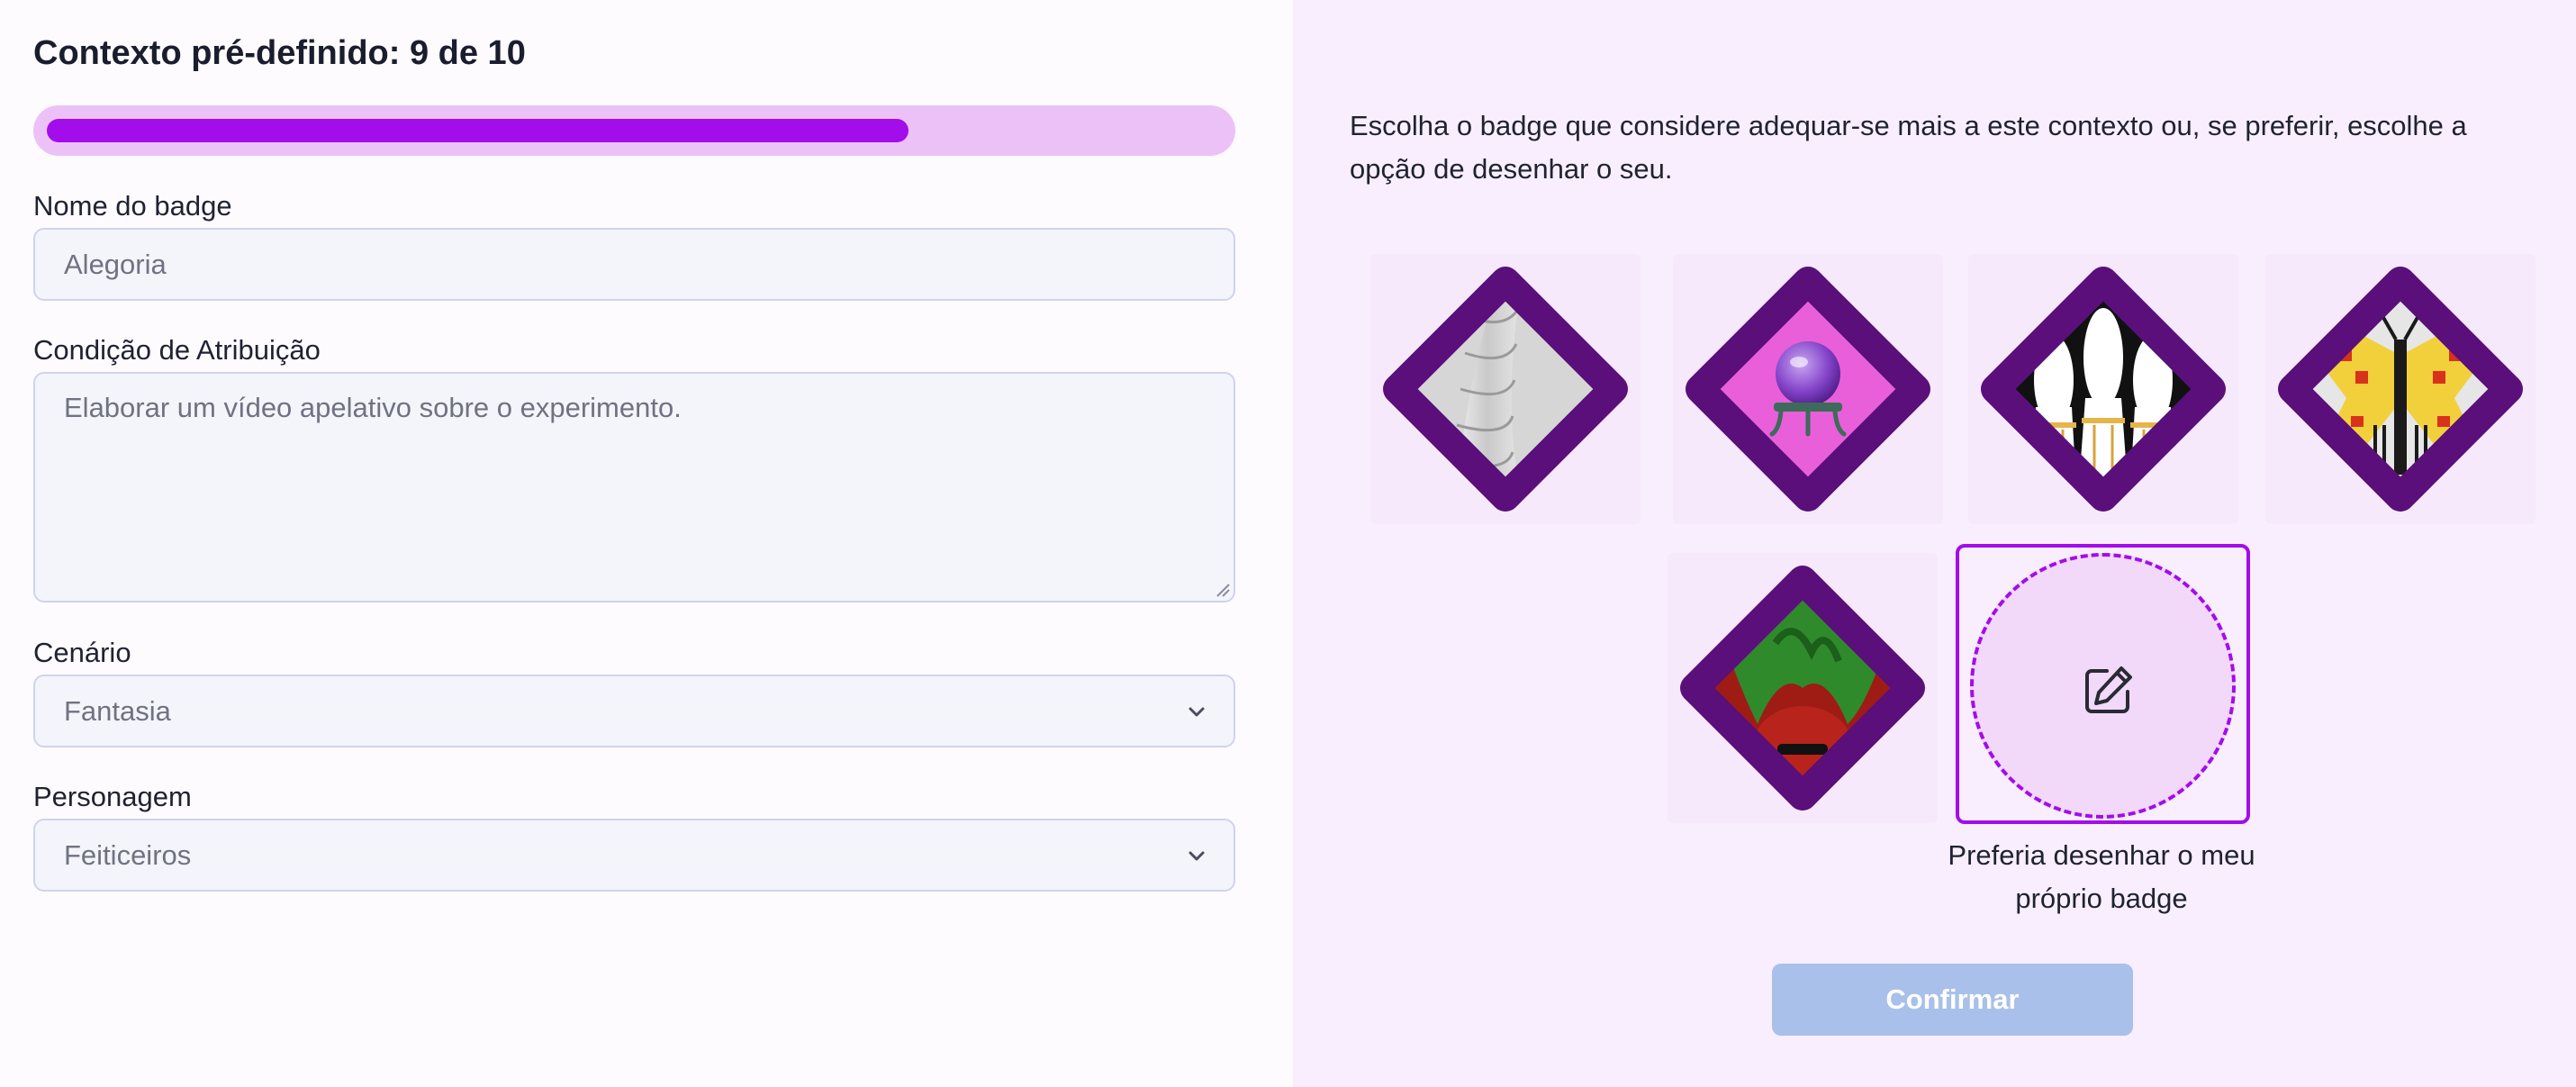  What do you see at coordinates (1952, 1000) in the screenshot?
I see `confirm-button: Confirmar` at bounding box center [1952, 1000].